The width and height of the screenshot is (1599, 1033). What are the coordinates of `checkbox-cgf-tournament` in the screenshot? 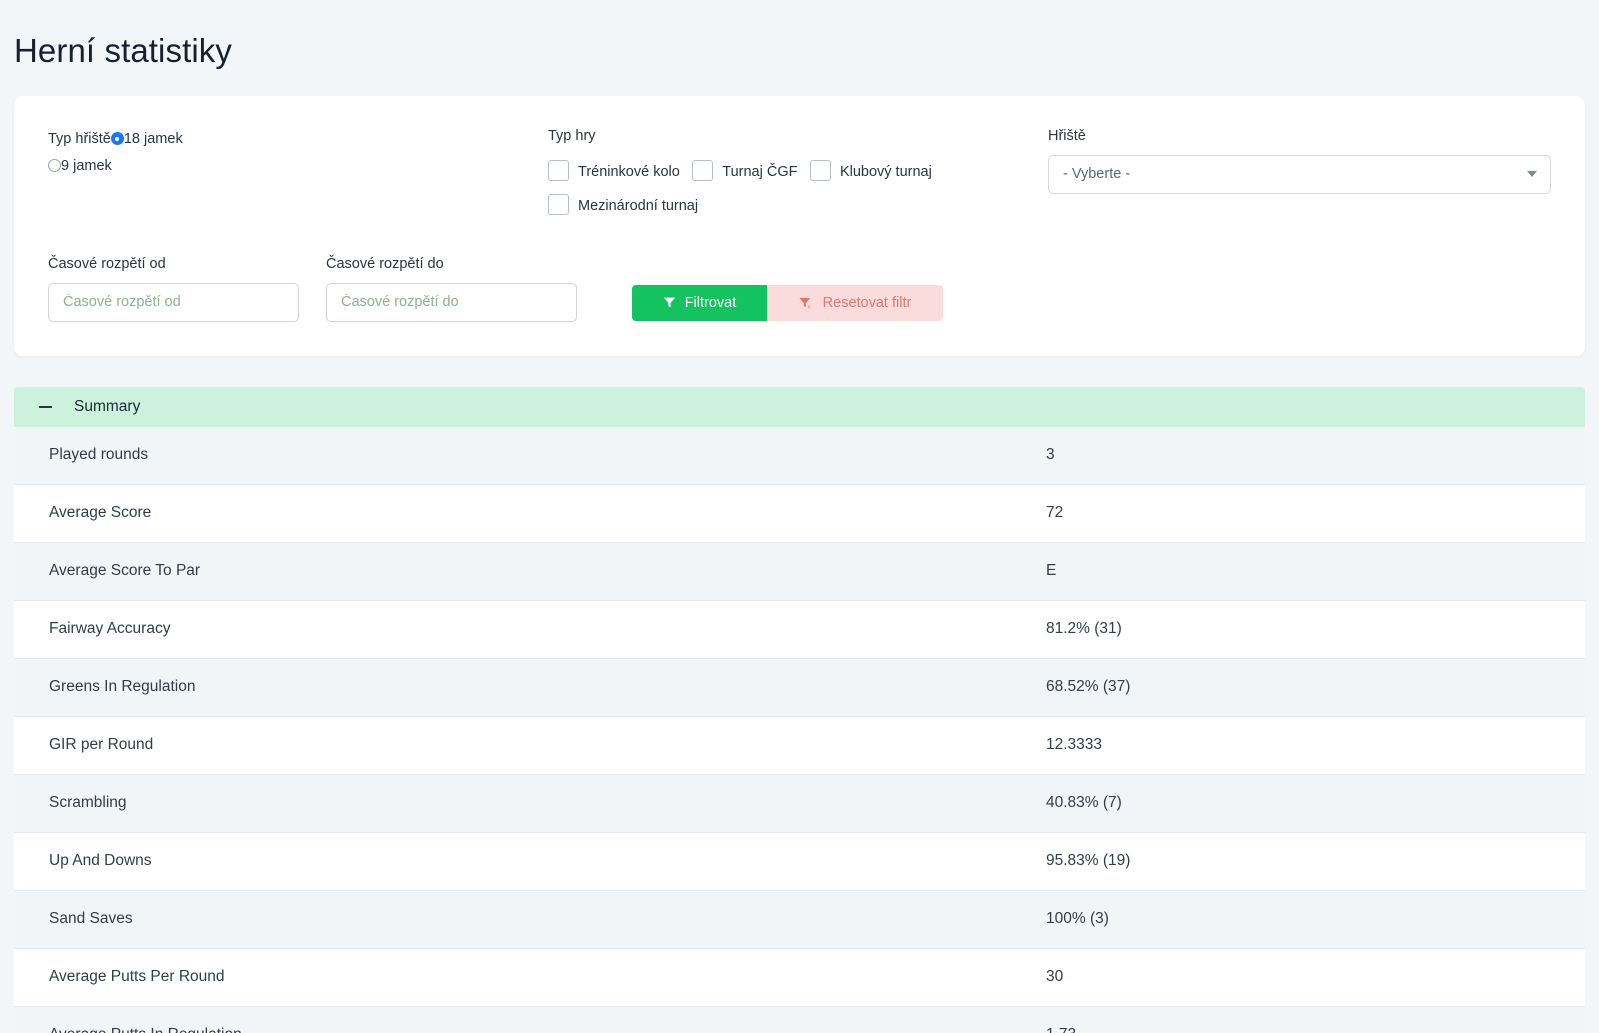 It's located at (703, 170).